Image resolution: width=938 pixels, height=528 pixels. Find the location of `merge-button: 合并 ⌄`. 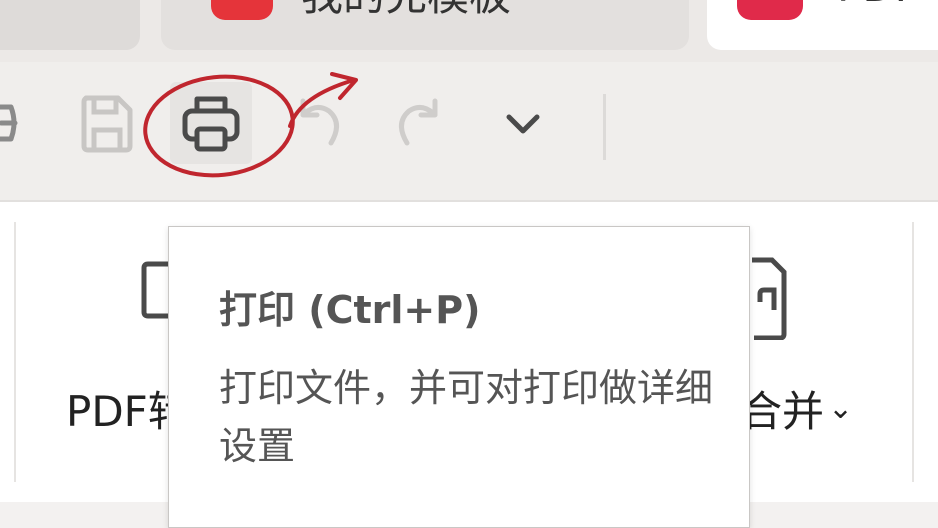

merge-button: 合并 ⌄ is located at coordinates (796, 408).